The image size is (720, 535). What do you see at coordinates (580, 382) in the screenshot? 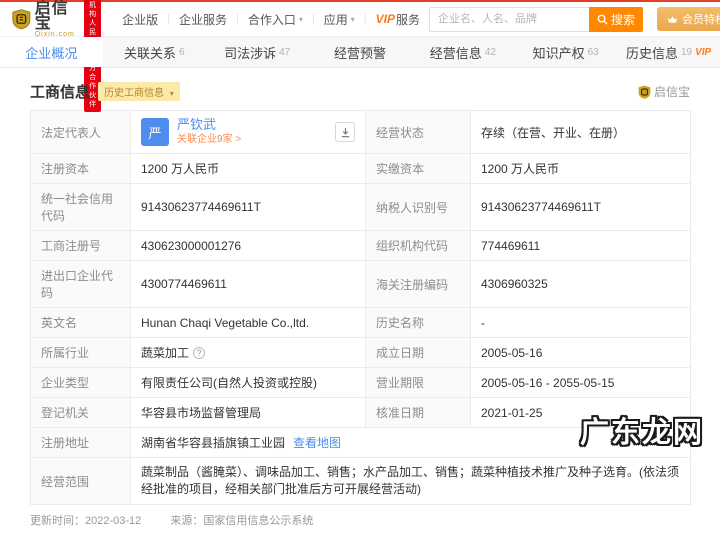
I see `field-value: 2005-05-16 - 2055-05-15` at bounding box center [580, 382].